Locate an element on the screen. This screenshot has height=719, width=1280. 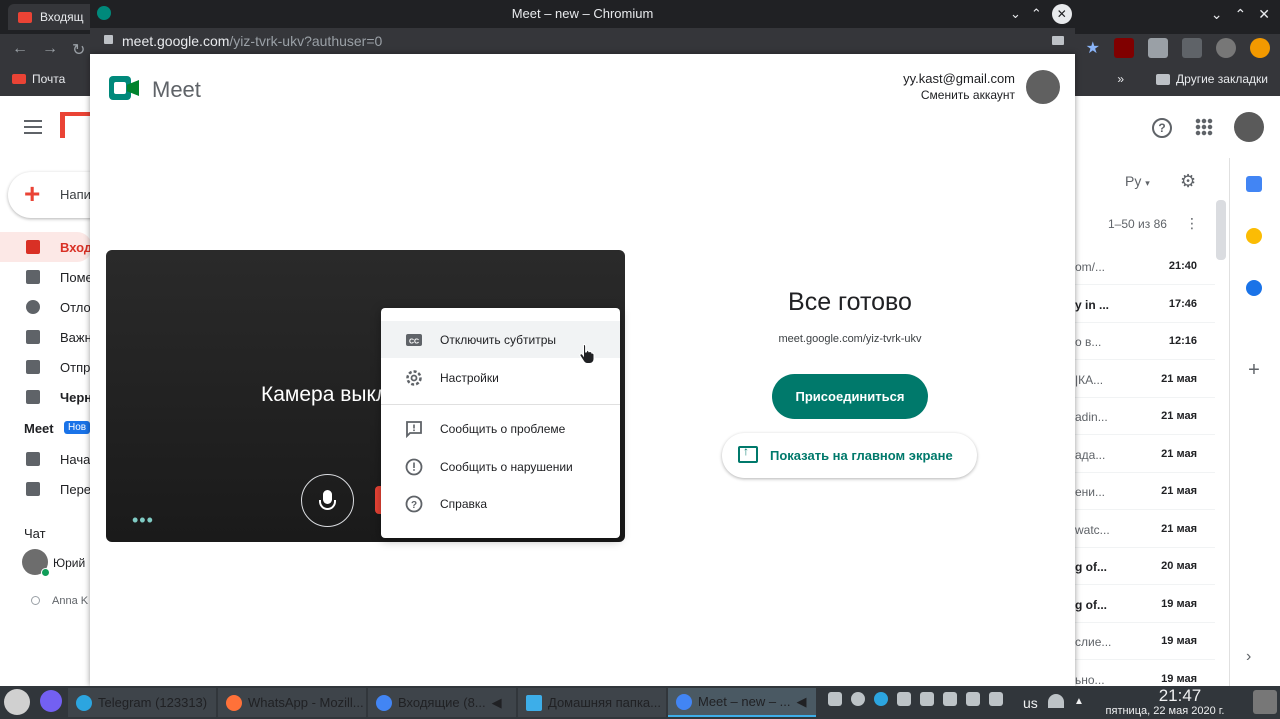
sidebar-item-snoozed: Отло is located at coordinates (46, 307).